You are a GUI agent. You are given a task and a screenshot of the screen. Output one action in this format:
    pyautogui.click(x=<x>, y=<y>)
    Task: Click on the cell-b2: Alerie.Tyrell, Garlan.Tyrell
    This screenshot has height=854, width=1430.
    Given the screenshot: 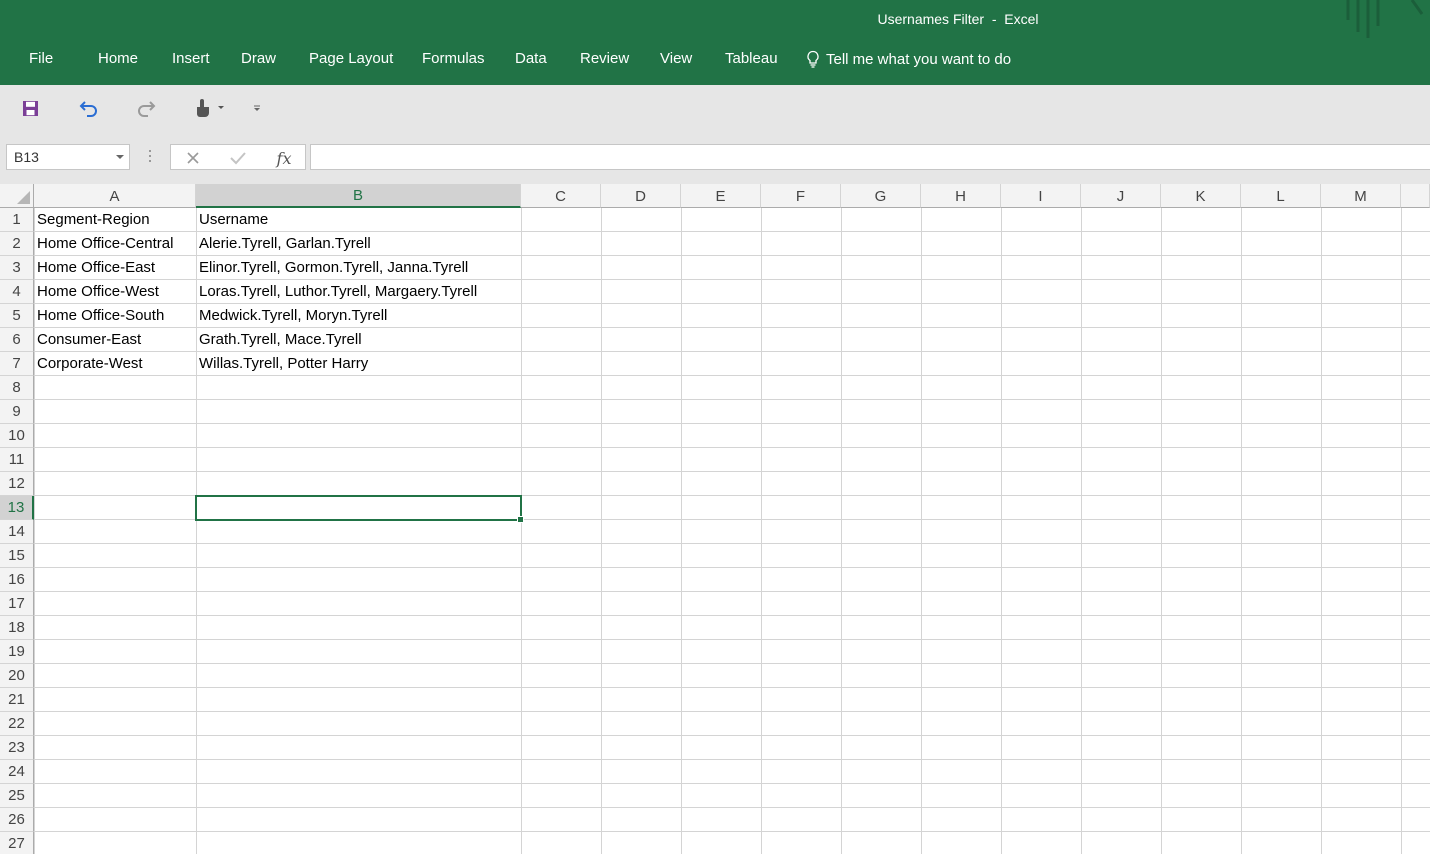 What is the action you would take?
    pyautogui.click(x=285, y=244)
    